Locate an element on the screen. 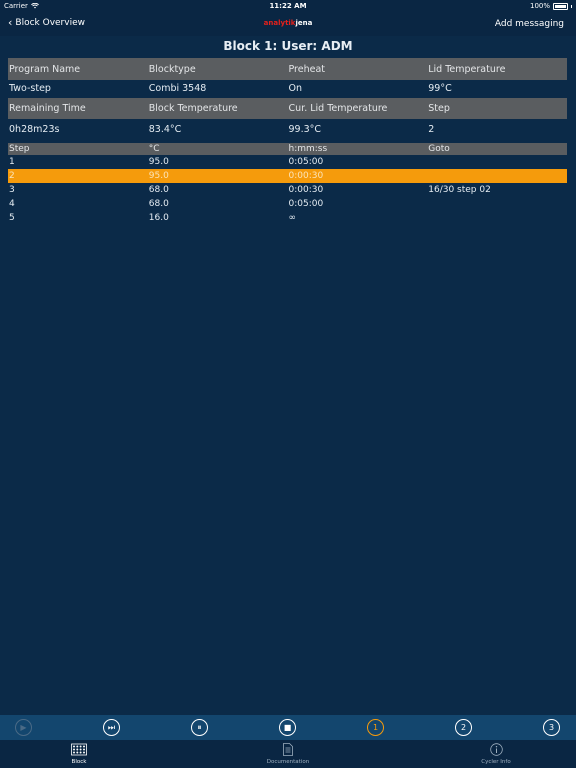 The image size is (576, 768). block-2-icon: 2 is located at coordinates (463, 727).